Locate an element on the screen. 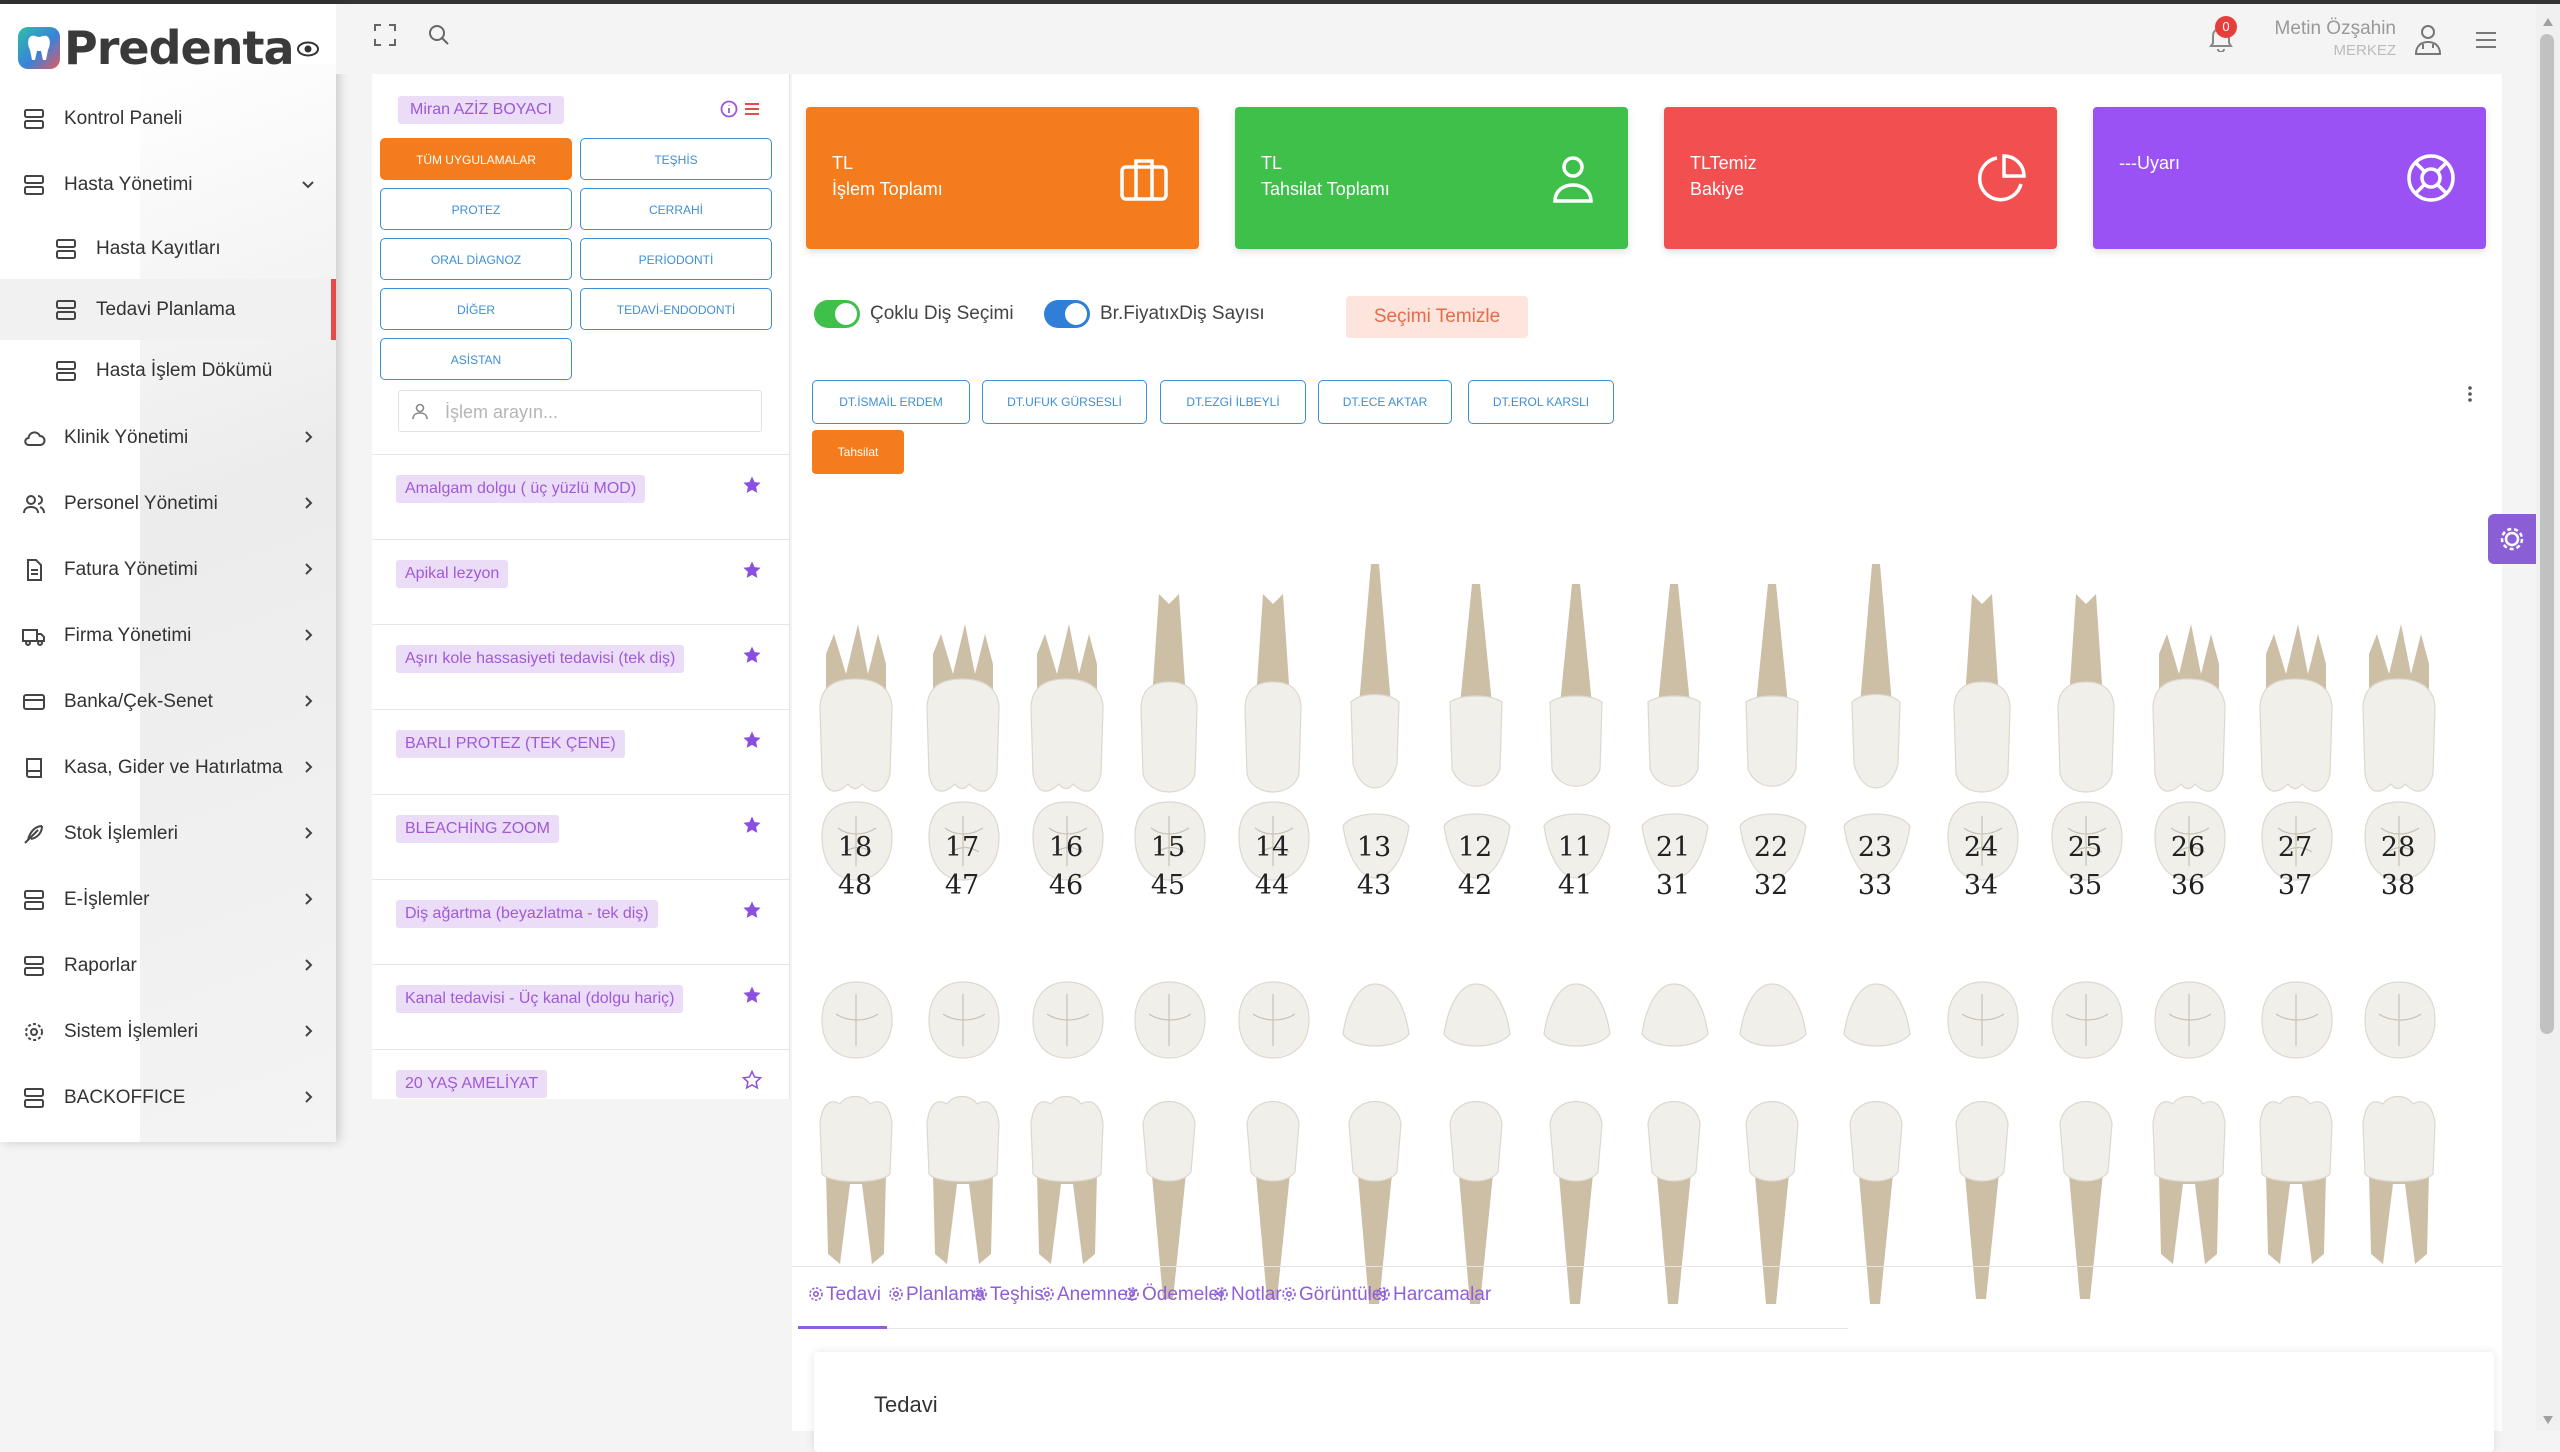 This screenshot has width=2560, height=1452. category-button: ASİSTAN is located at coordinates (476, 359).